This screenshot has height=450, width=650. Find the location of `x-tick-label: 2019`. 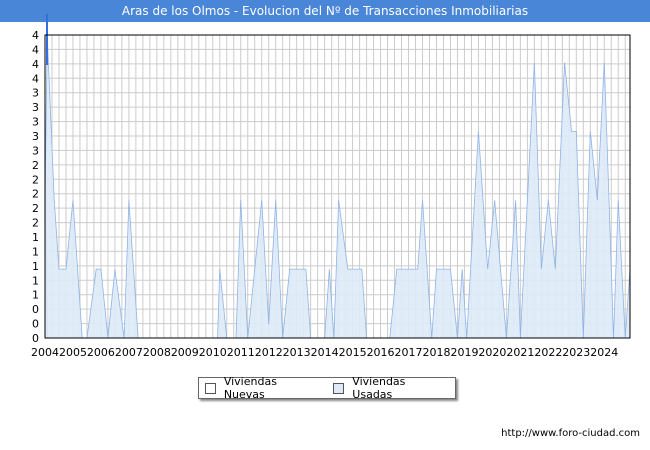

x-tick-label: 2019 is located at coordinates (464, 352).